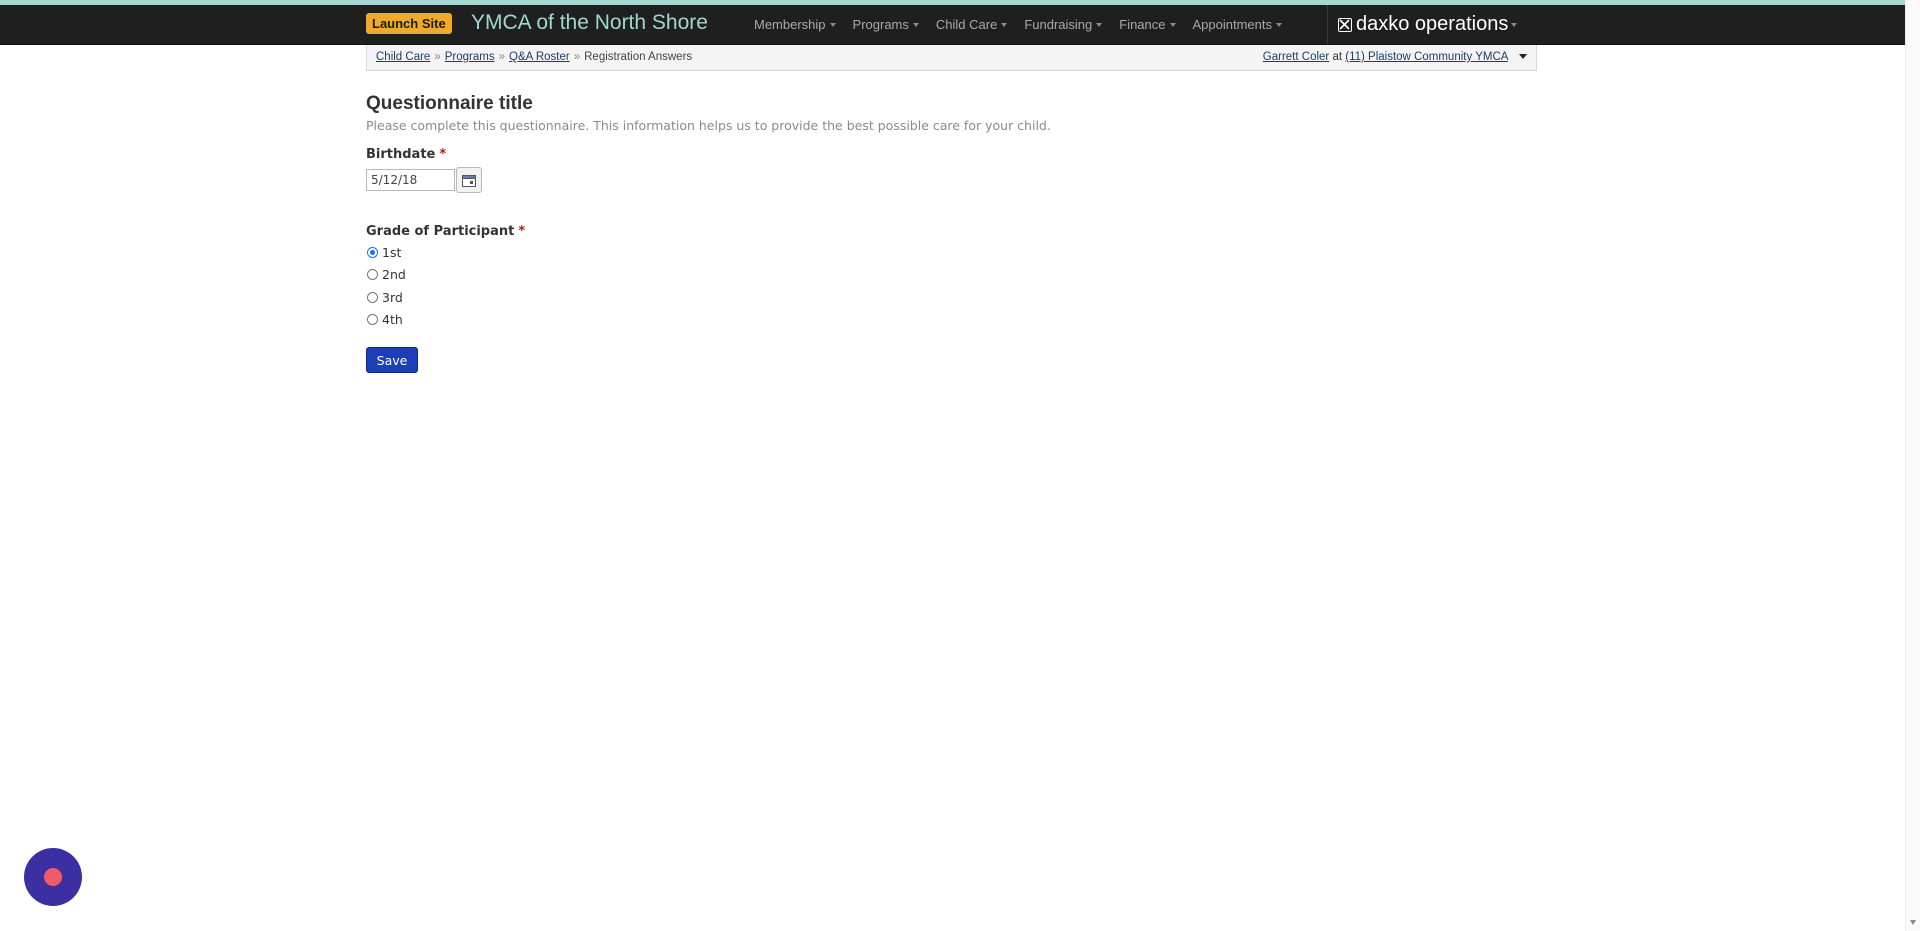 This screenshot has height=931, width=1920. What do you see at coordinates (1913, 922) in the screenshot?
I see `scroll-down-arrow-icon` at bounding box center [1913, 922].